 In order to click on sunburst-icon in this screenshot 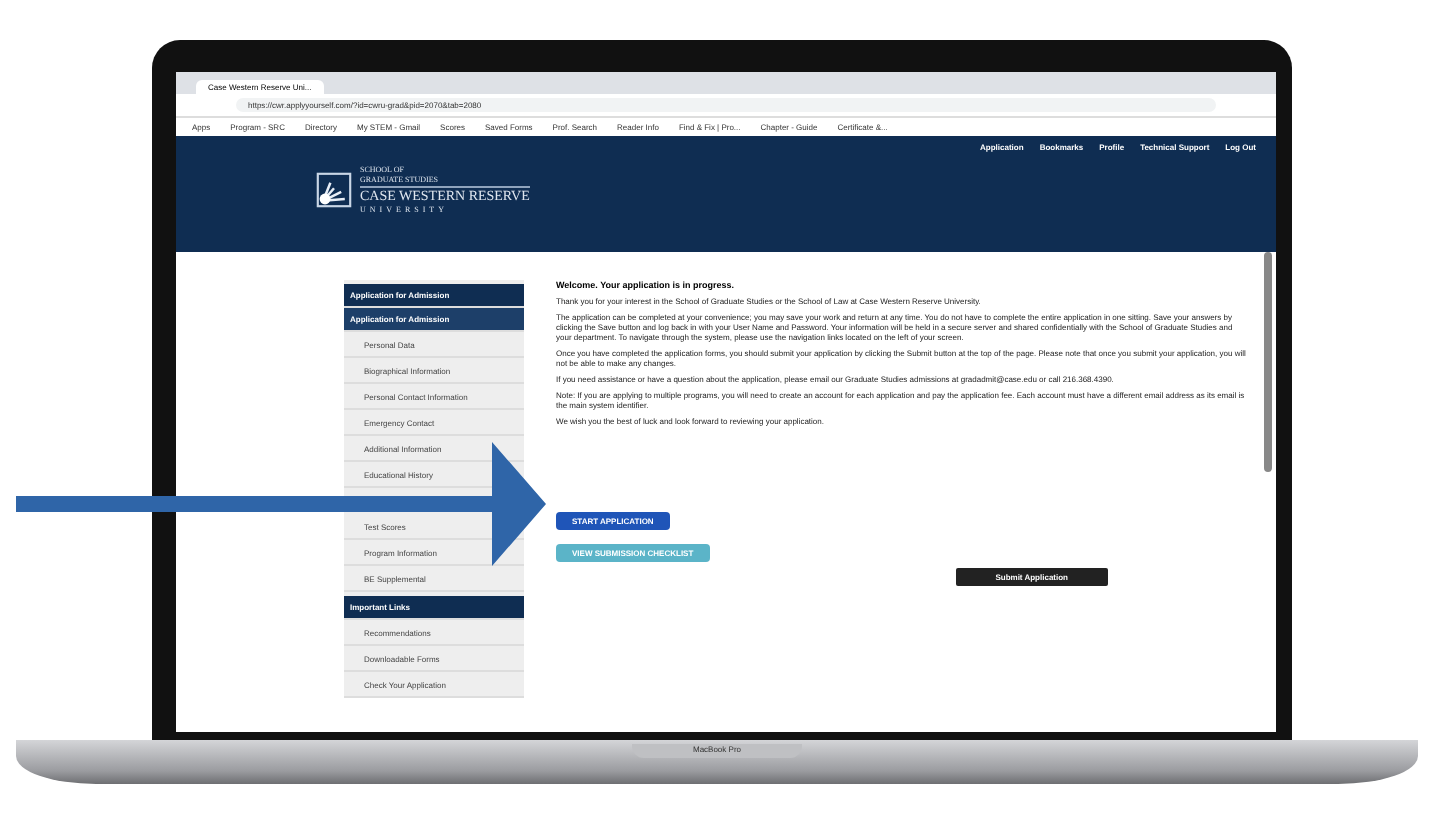, I will do `click(334, 189)`.